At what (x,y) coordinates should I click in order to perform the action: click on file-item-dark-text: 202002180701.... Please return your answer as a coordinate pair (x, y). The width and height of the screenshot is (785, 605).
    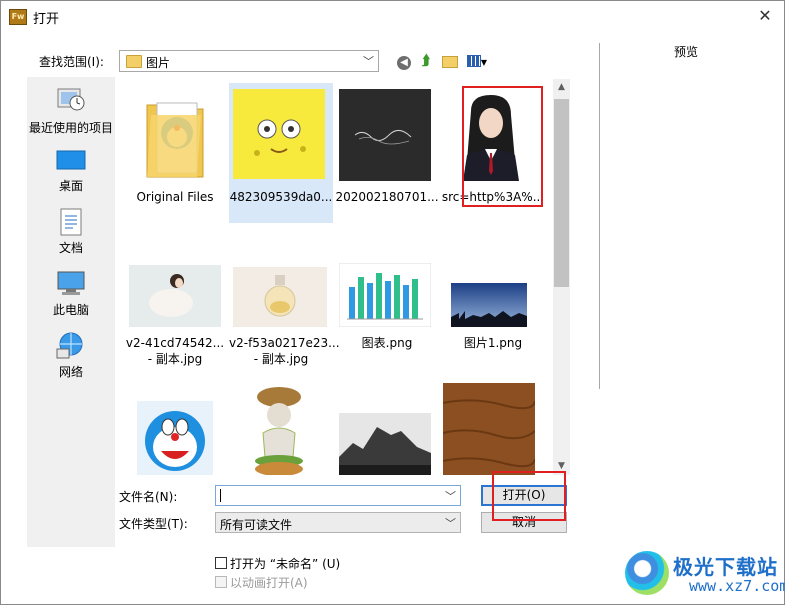
    Looking at the image, I should click on (387, 153).